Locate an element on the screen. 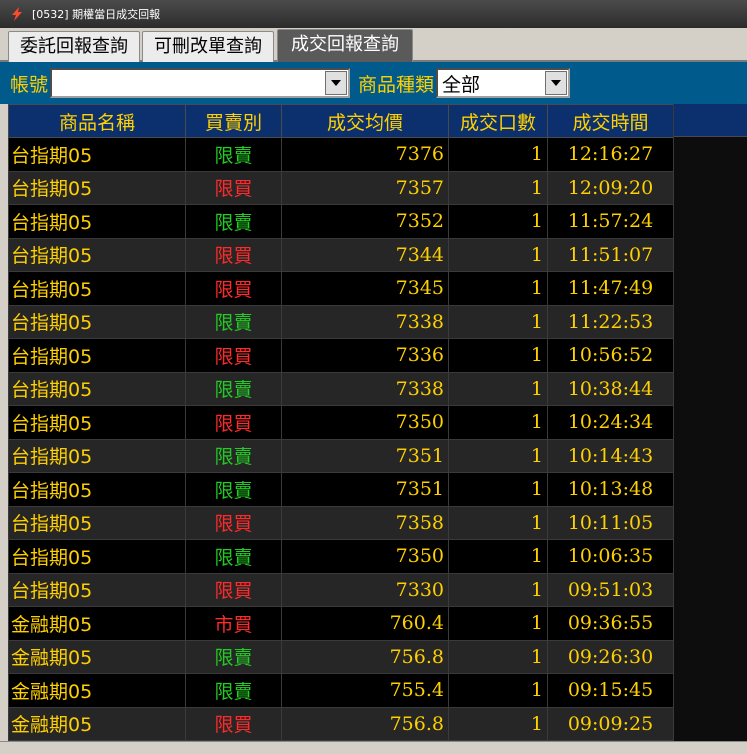 The width and height of the screenshot is (747, 754). avg-price-cell: 7358 is located at coordinates (365, 522).